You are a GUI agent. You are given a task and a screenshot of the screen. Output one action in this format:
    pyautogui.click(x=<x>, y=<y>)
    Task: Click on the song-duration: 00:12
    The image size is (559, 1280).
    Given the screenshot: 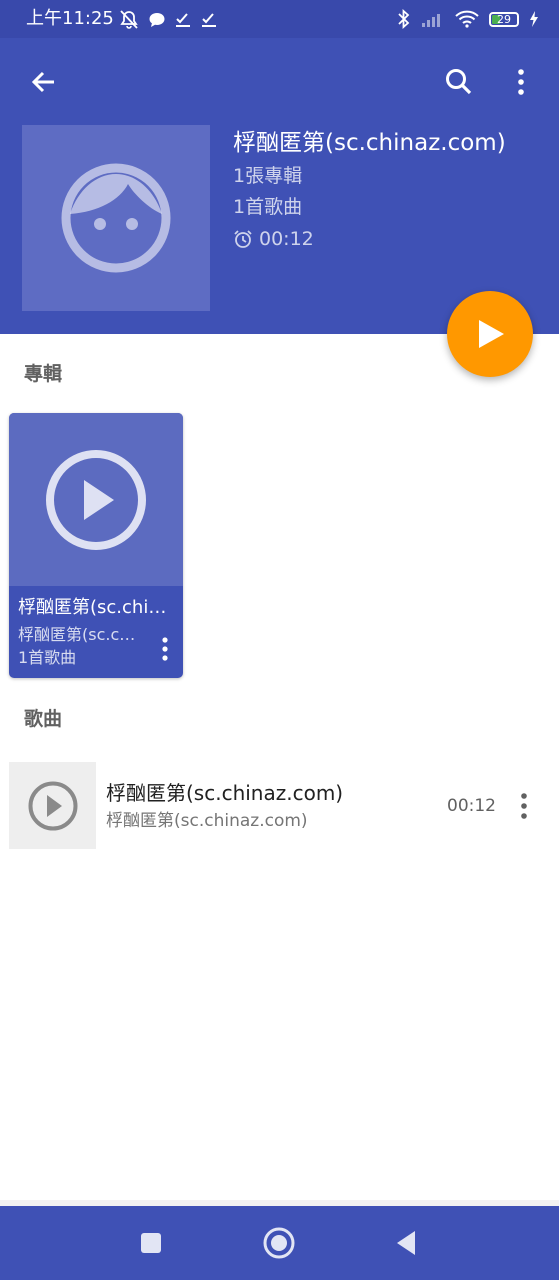 What is the action you would take?
    pyautogui.click(x=471, y=806)
    